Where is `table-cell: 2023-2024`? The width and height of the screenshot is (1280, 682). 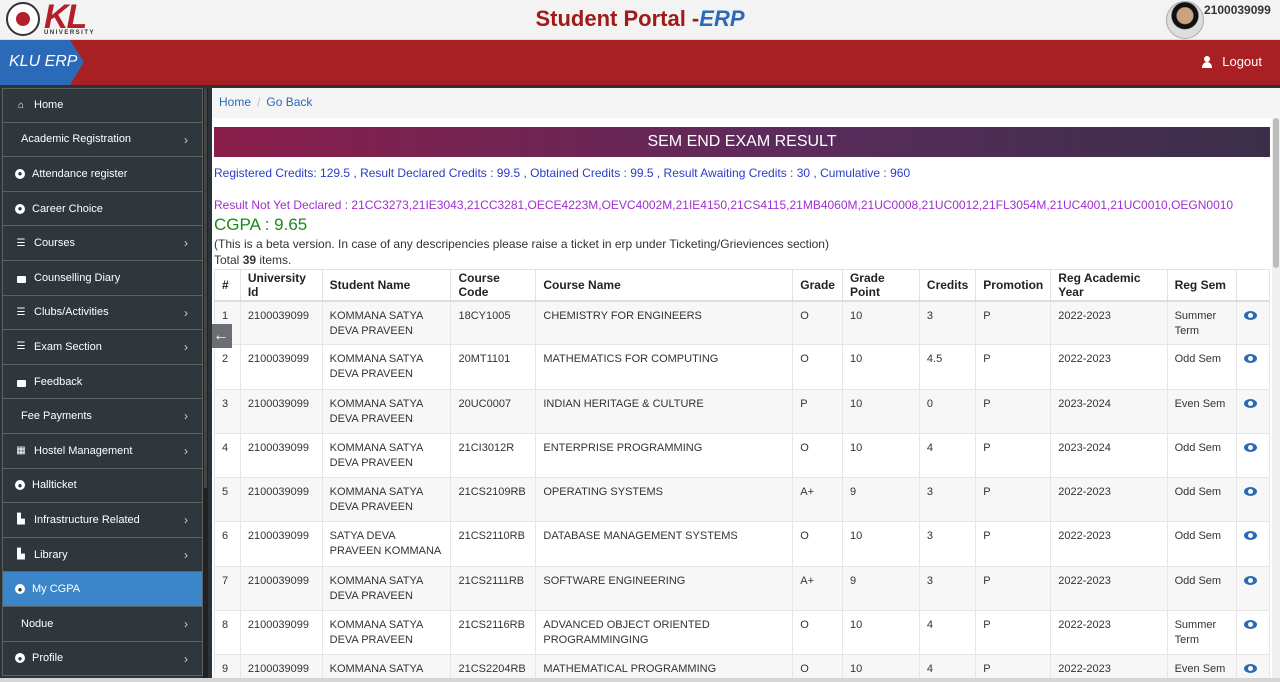
table-cell: 2023-2024 is located at coordinates (1109, 455).